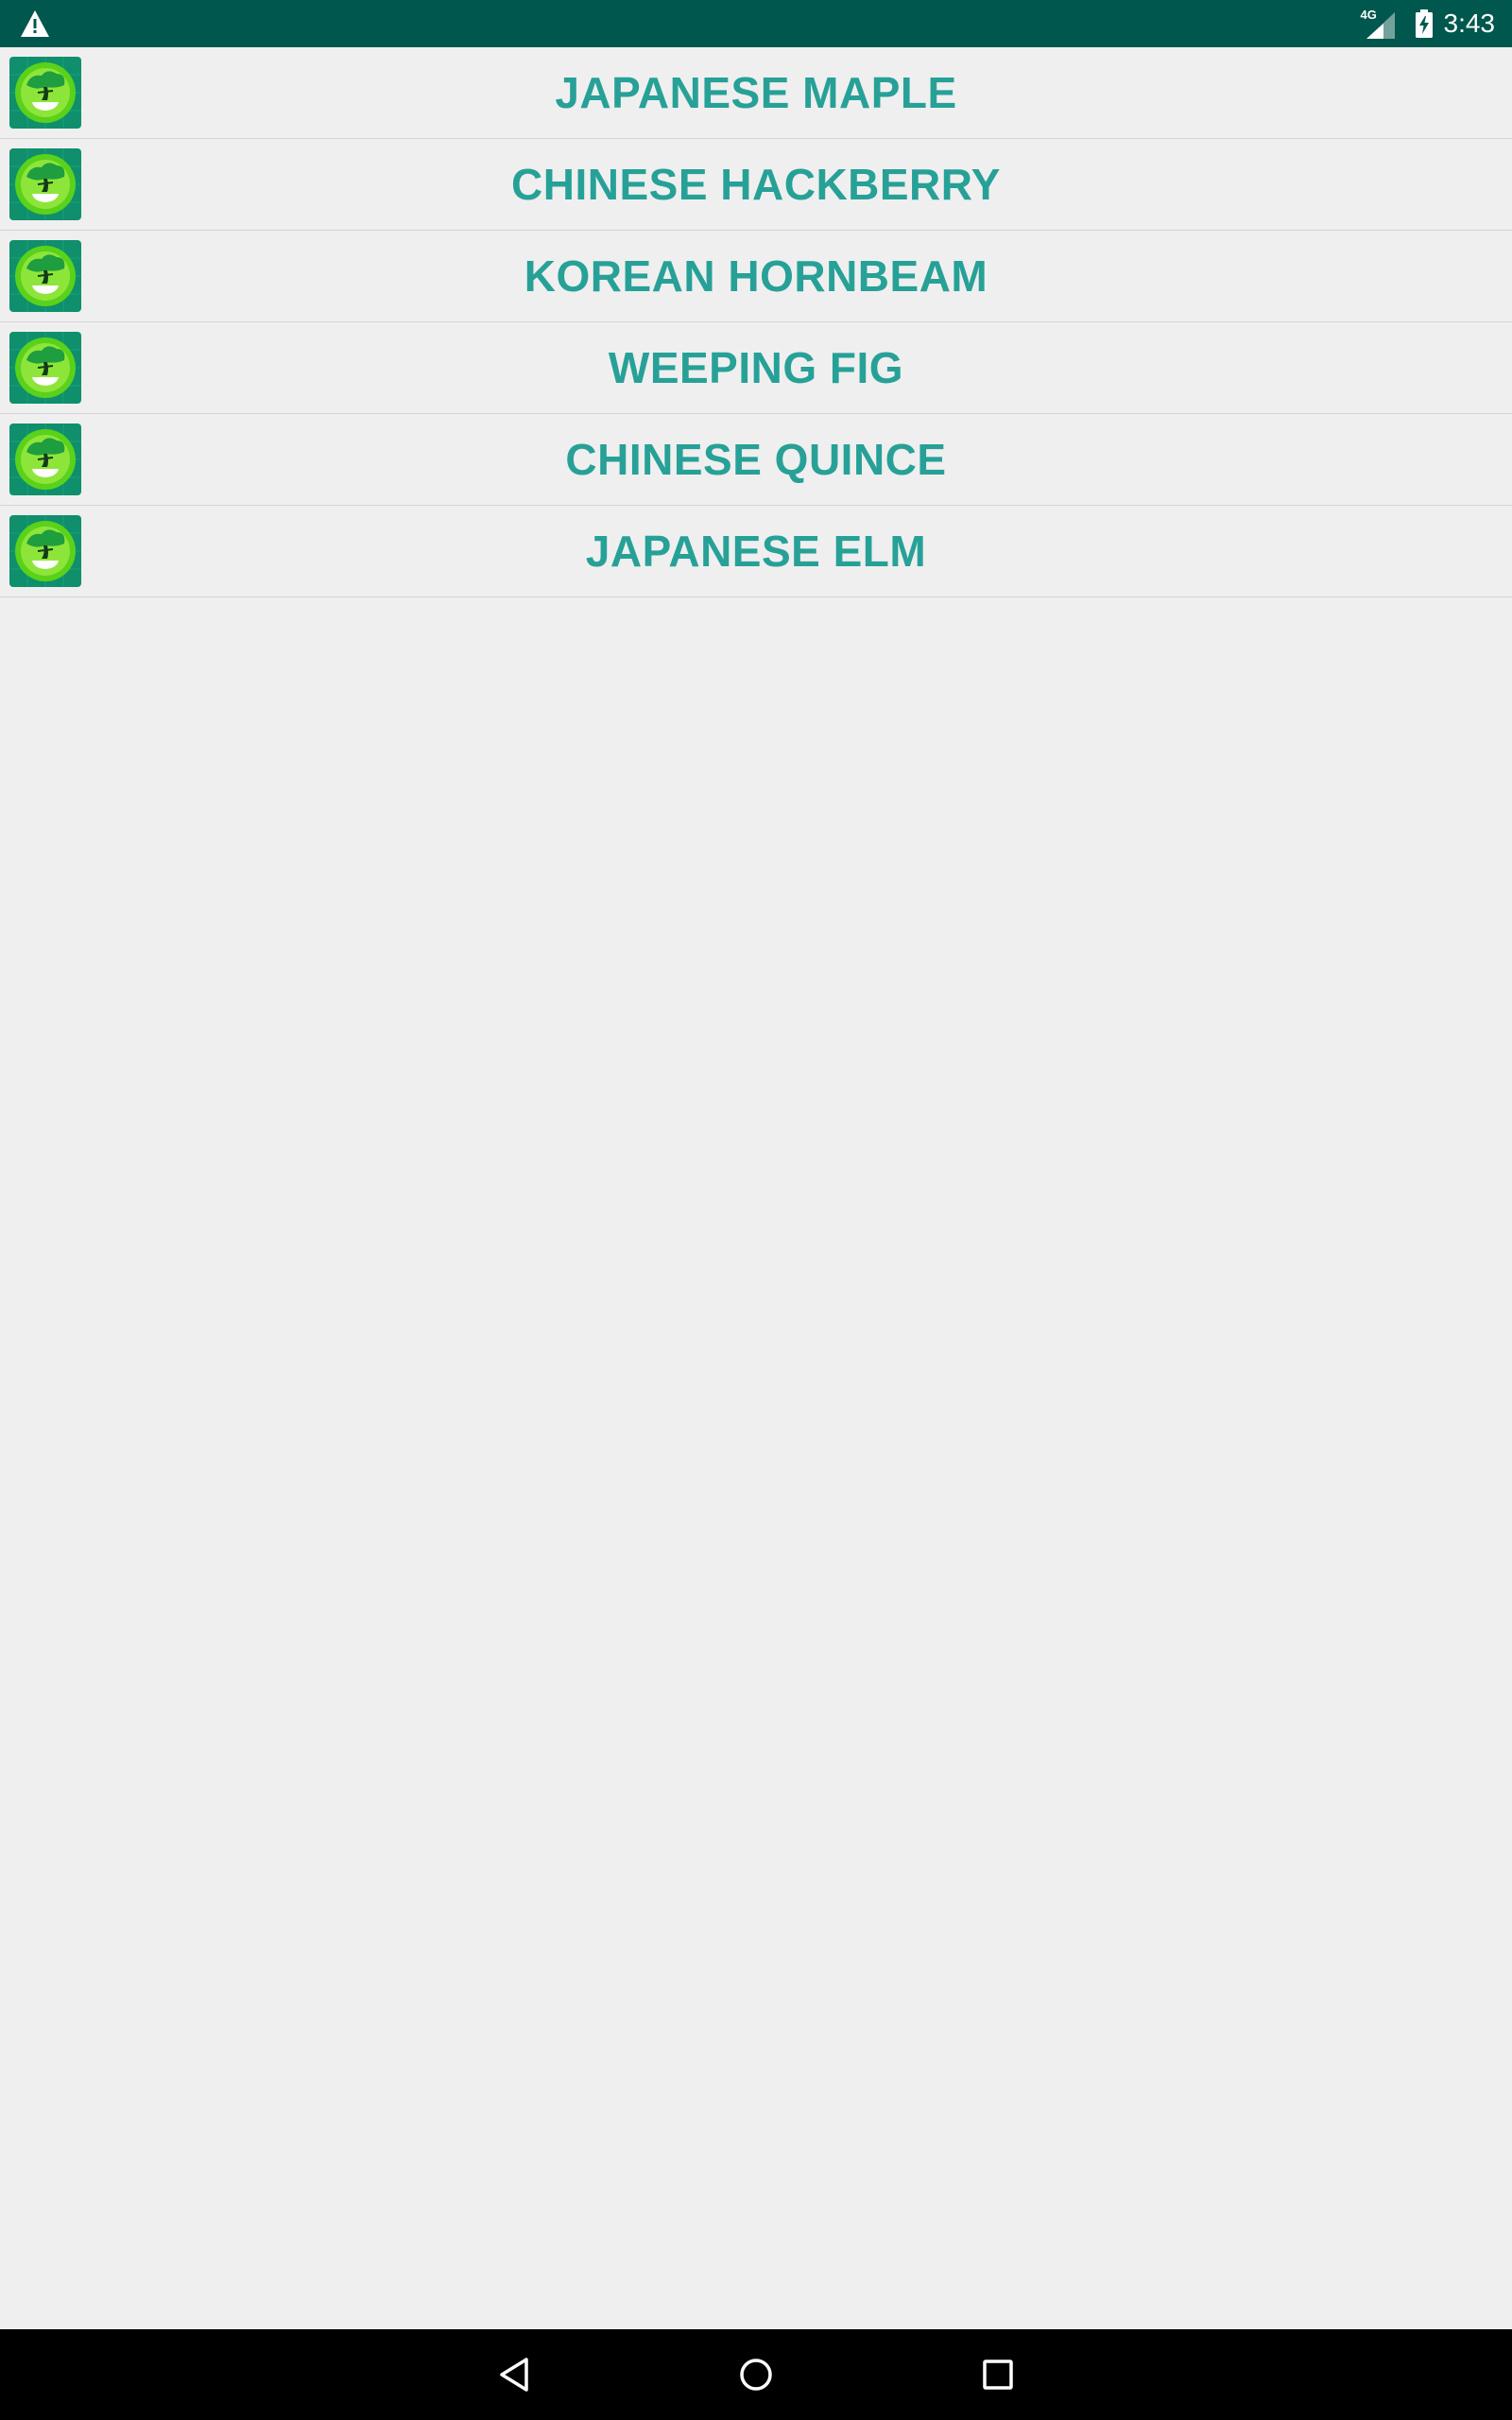  I want to click on list-item: WEEPING FIG, so click(756, 368).